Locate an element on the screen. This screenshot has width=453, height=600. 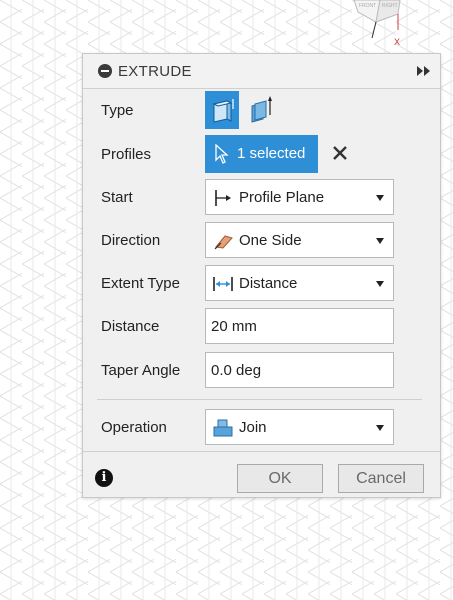
operation-value: Join is located at coordinates (253, 427).